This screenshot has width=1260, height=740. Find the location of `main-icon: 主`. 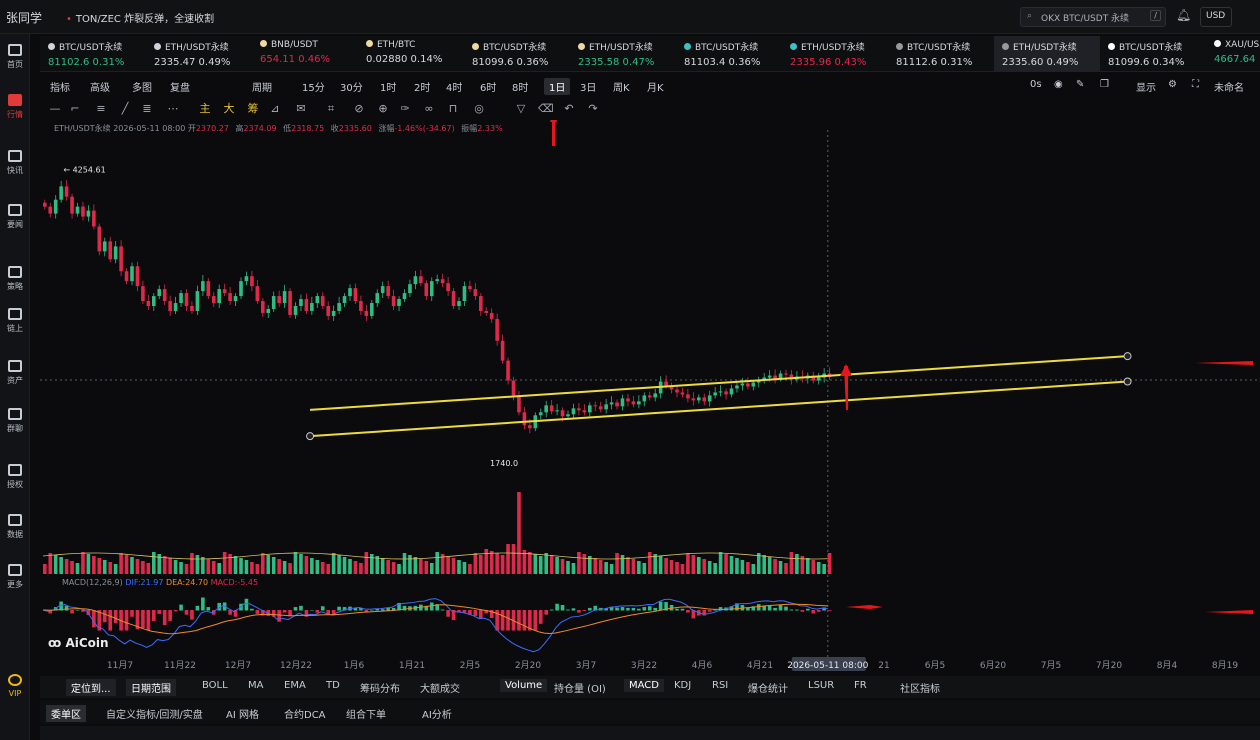

main-icon: 主 is located at coordinates (205, 109).